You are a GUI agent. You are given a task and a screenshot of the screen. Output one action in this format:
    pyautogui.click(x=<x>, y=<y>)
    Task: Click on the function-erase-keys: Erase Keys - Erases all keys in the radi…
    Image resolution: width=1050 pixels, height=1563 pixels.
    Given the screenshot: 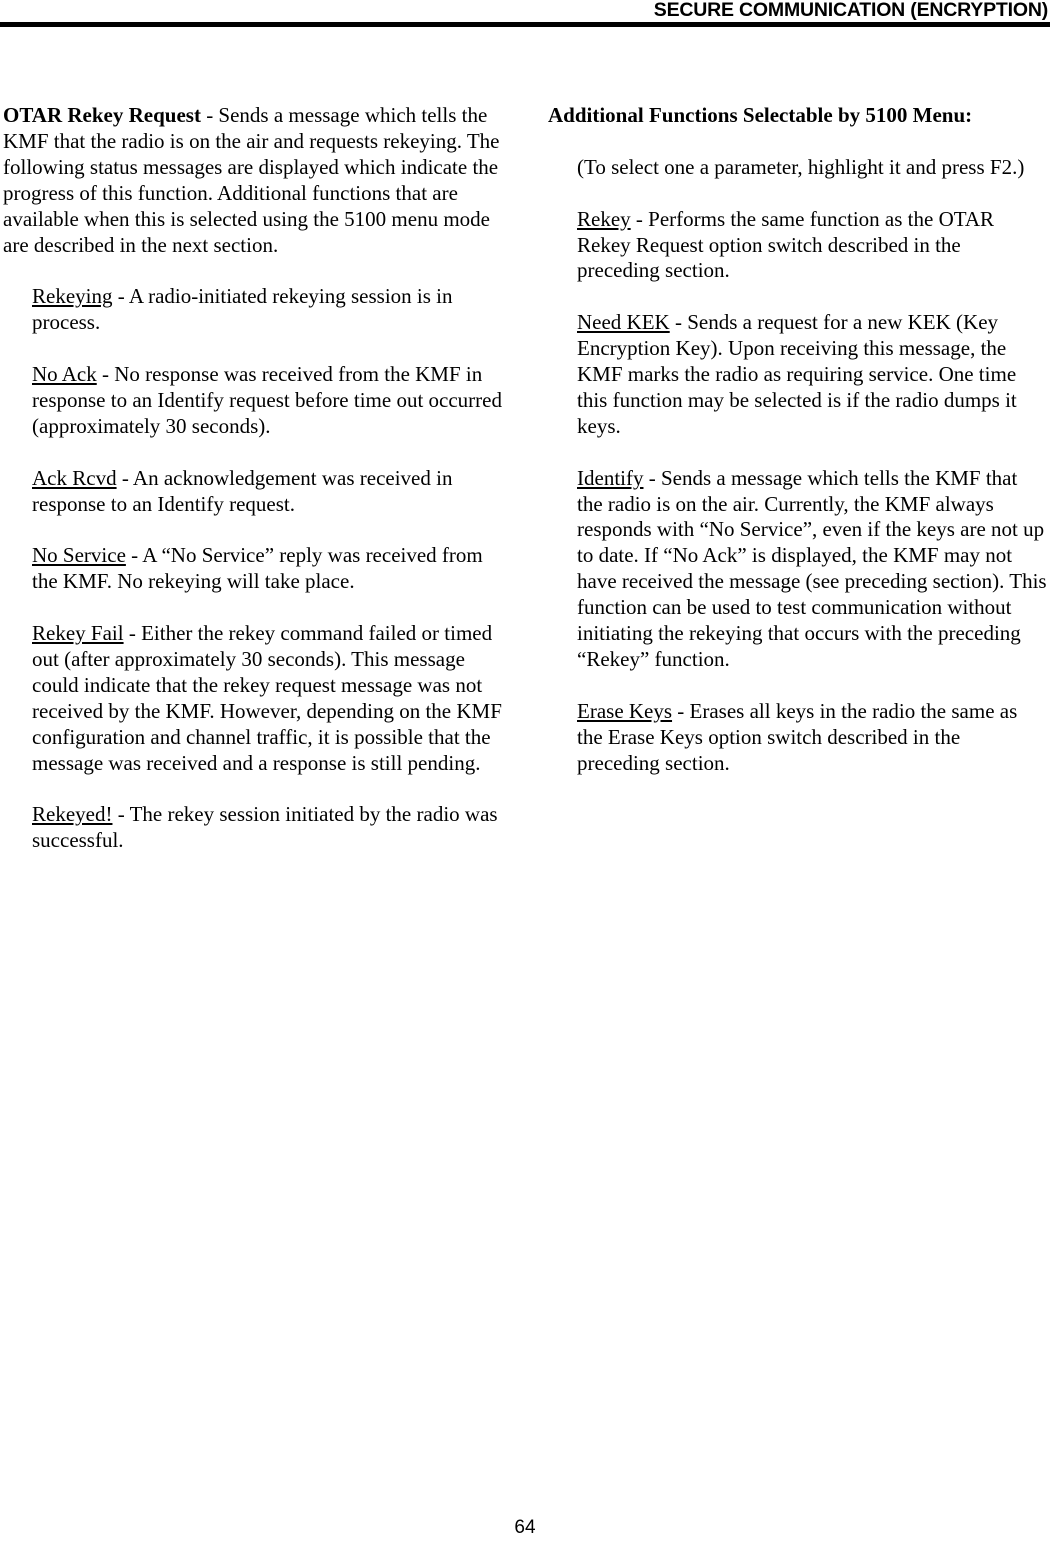 What is the action you would take?
    pyautogui.click(x=812, y=738)
    